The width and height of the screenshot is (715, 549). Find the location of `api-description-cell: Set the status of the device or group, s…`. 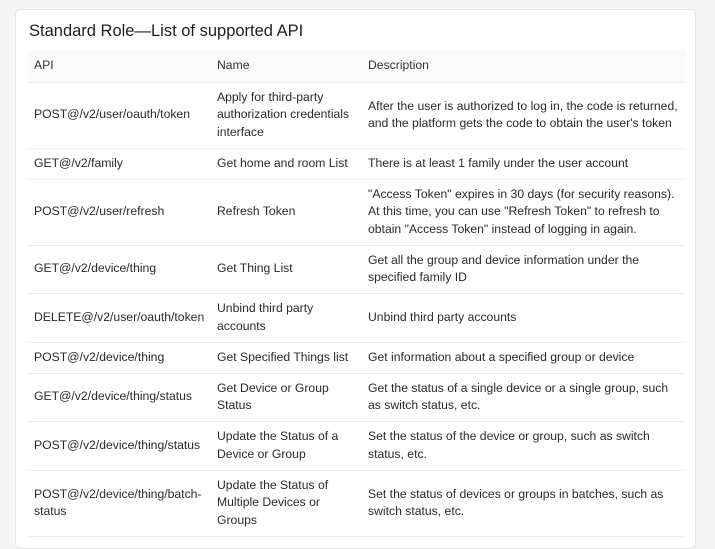

api-description-cell: Set the status of the device or group, s… is located at coordinates (523, 446).